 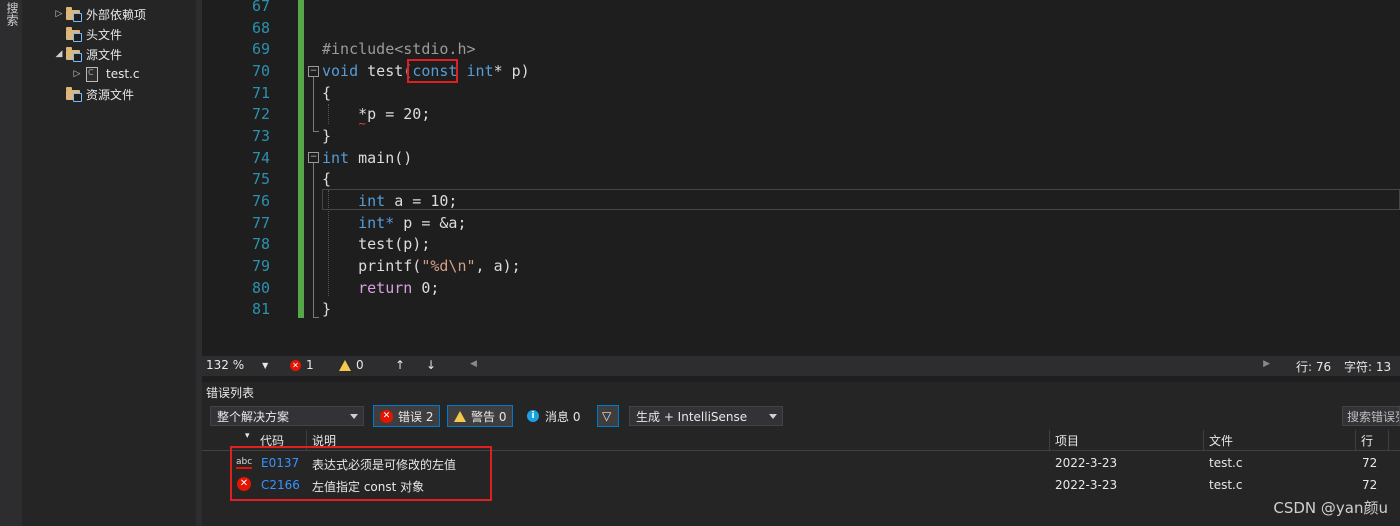 What do you see at coordinates (1221, 440) in the screenshot?
I see `col-header-file: 文件` at bounding box center [1221, 440].